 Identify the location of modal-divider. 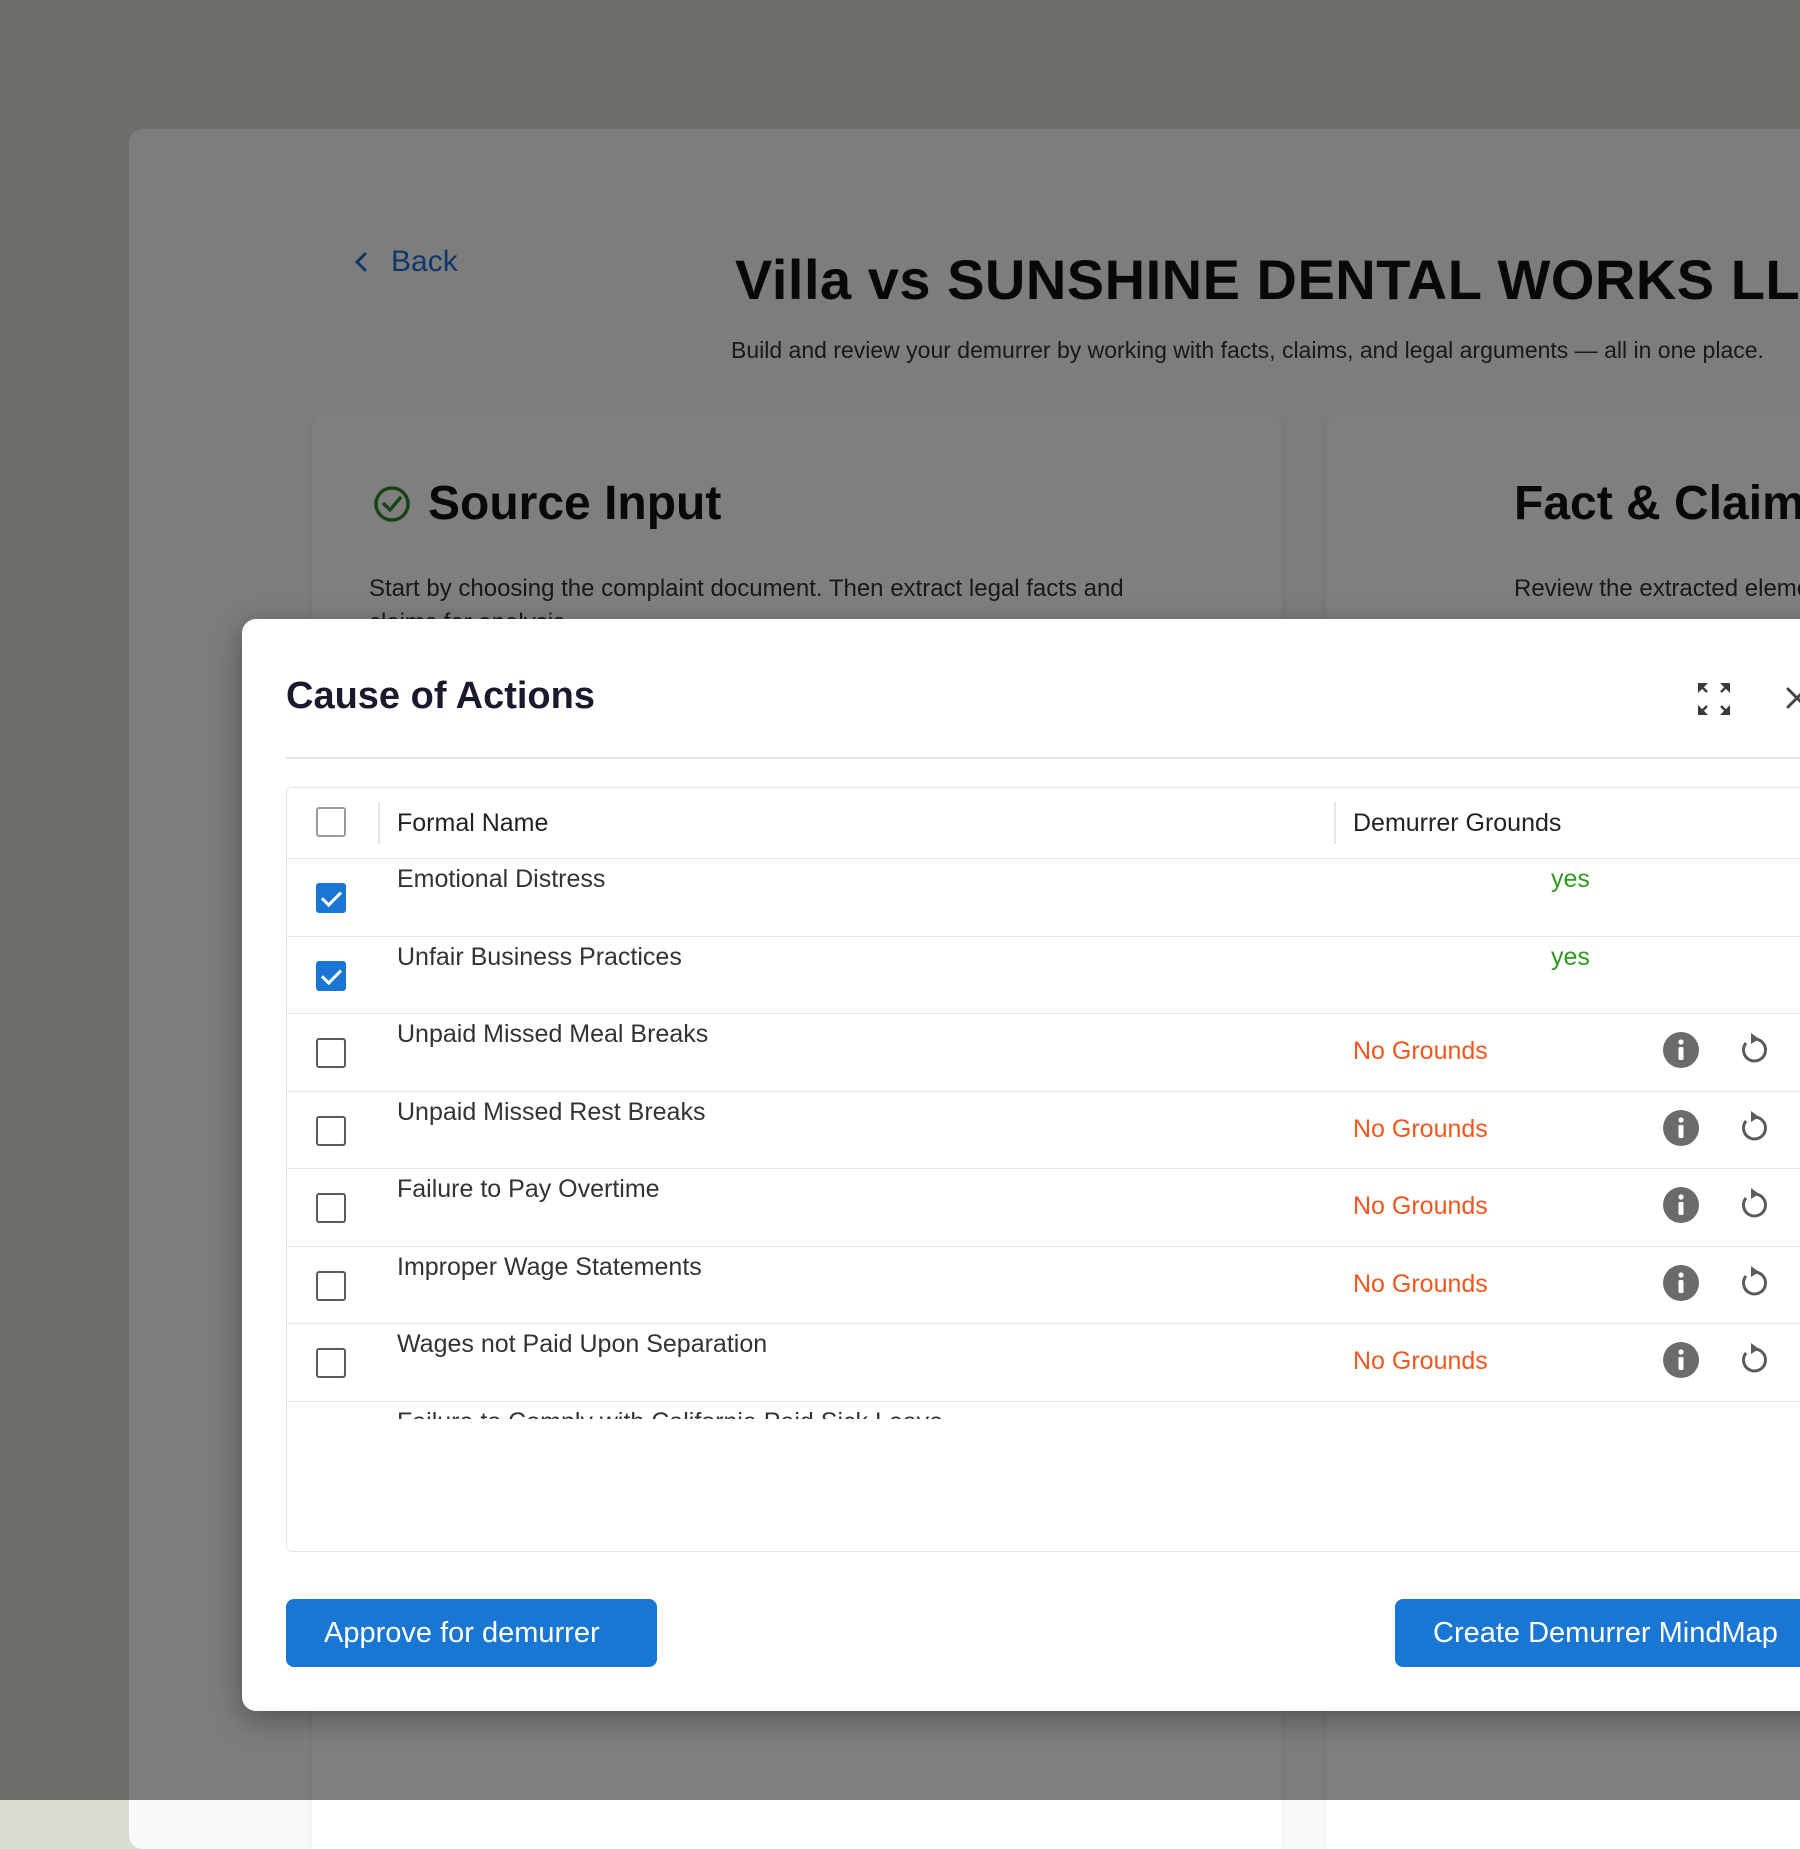
(1043, 758).